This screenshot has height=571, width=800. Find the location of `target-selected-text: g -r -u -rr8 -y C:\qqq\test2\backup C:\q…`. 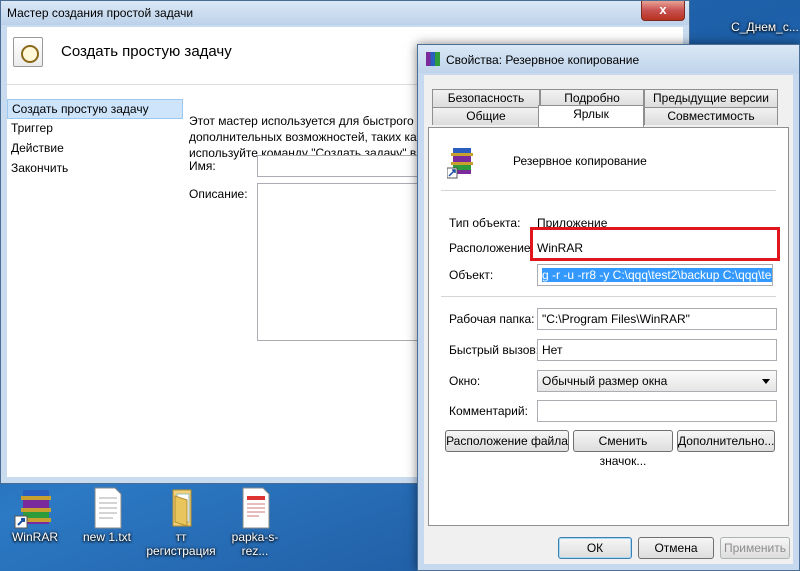

target-selected-text: g -r -u -rr8 -y C:\qqq\test2\backup C:\q… is located at coordinates (657, 275).